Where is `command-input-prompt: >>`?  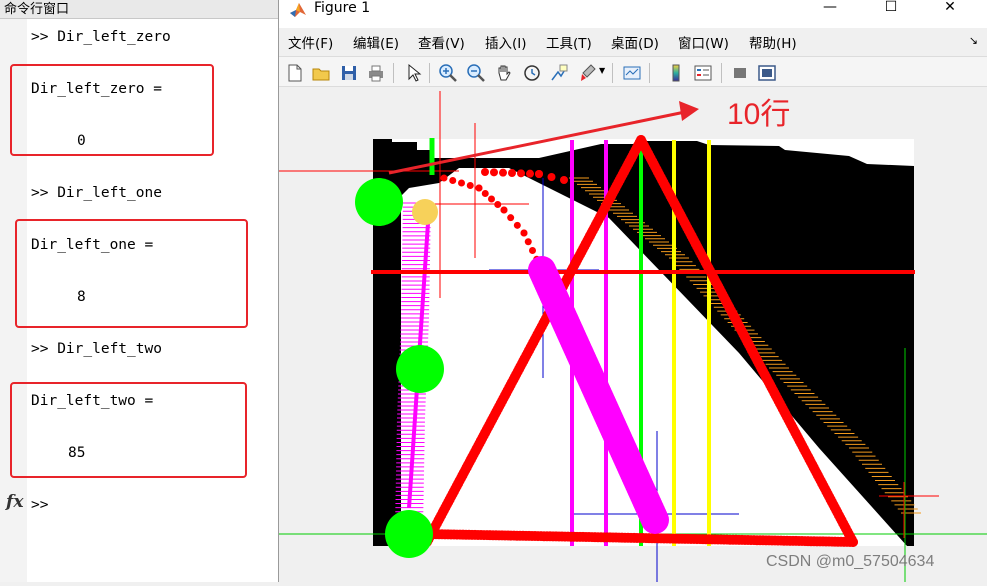
command-input-prompt: >> is located at coordinates (39, 505).